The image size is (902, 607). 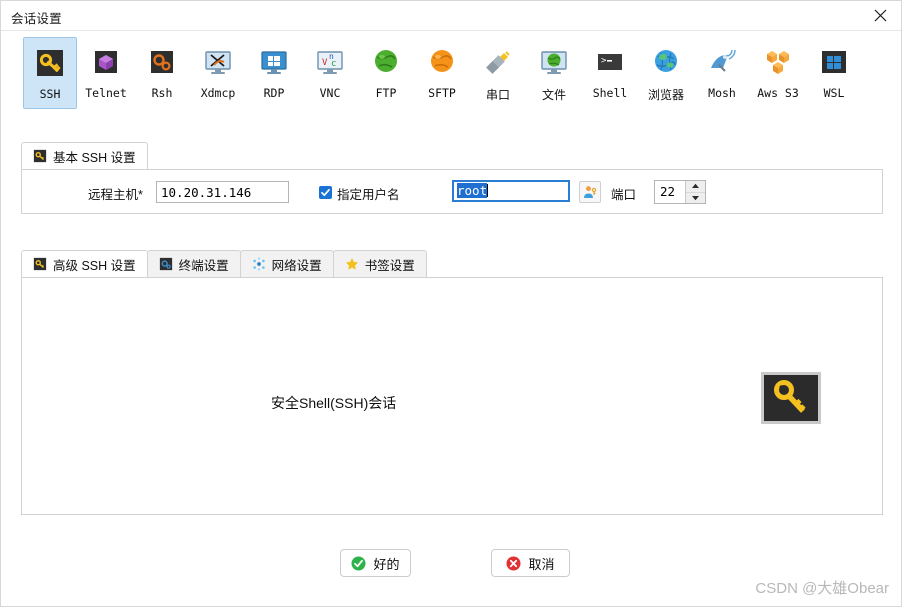 I want to click on protocol-label: WSL, so click(x=834, y=93).